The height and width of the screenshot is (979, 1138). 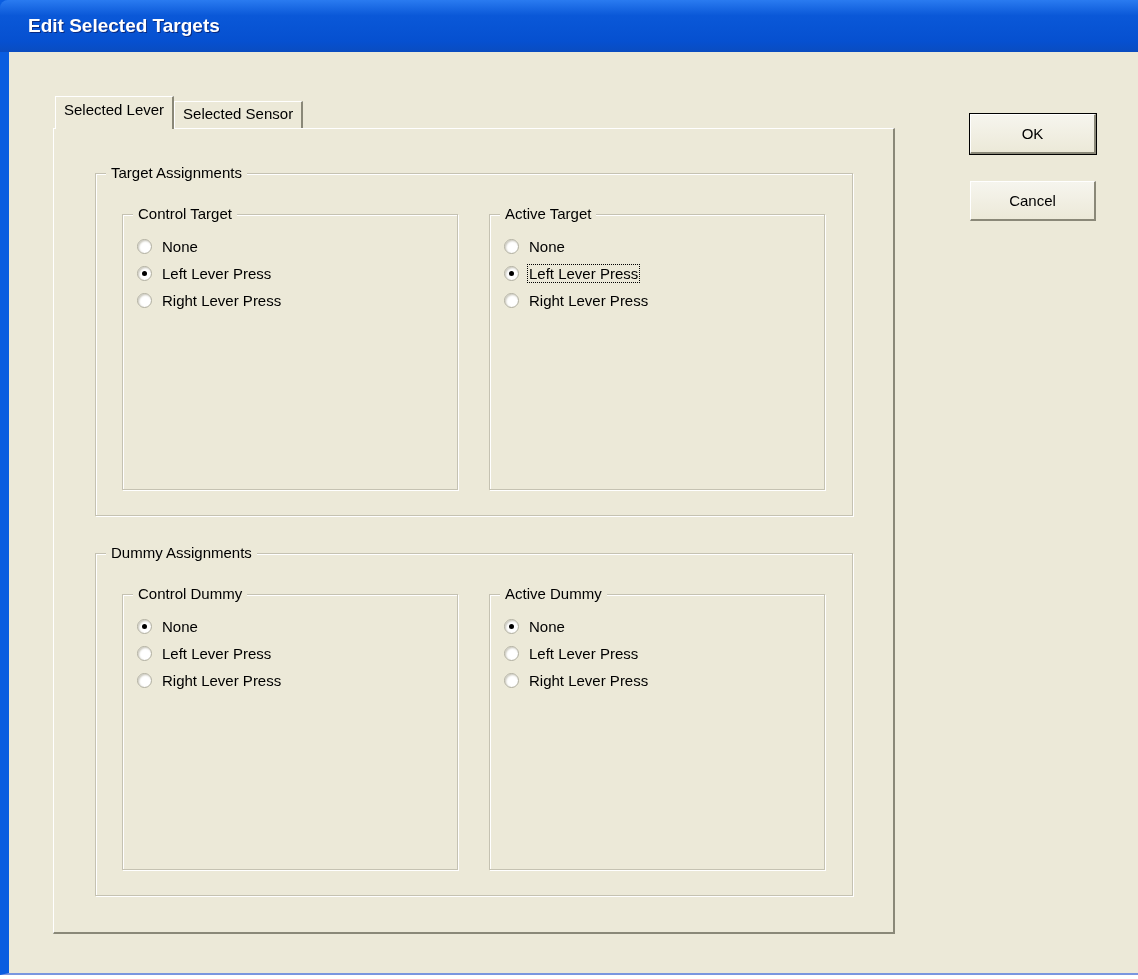 What do you see at coordinates (181, 553) in the screenshot?
I see `group-title: Dummy Assignments` at bounding box center [181, 553].